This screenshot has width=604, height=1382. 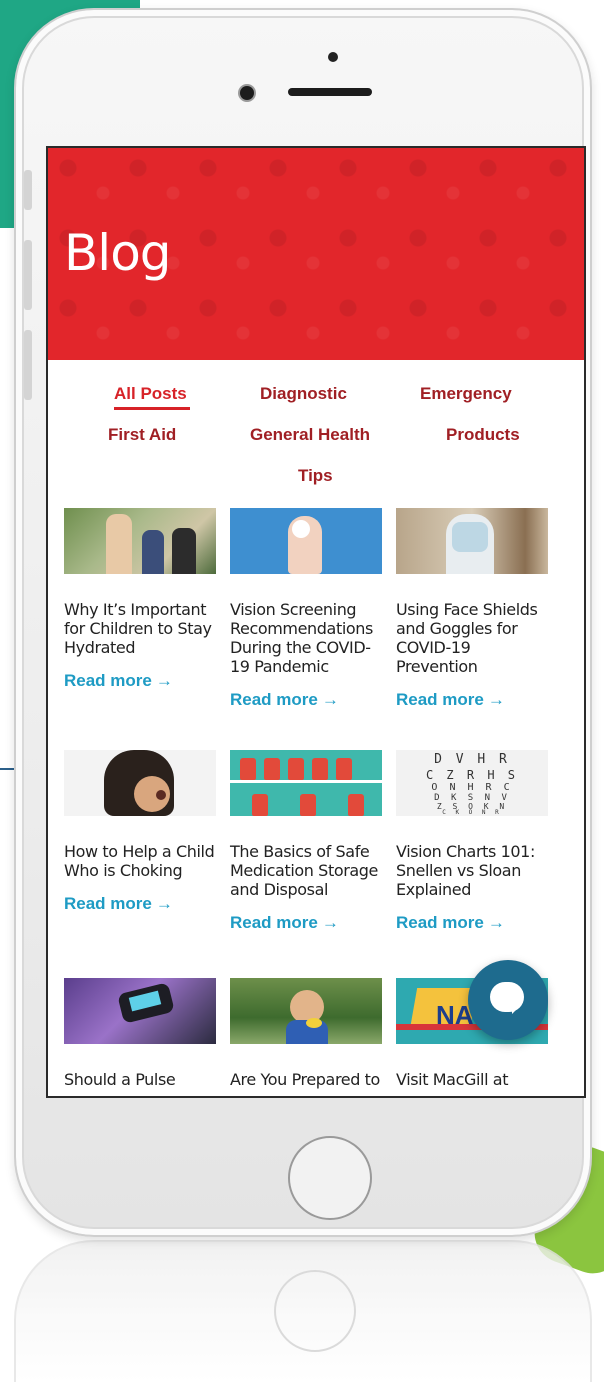 What do you see at coordinates (28, 275) in the screenshot?
I see `volume-up-button` at bounding box center [28, 275].